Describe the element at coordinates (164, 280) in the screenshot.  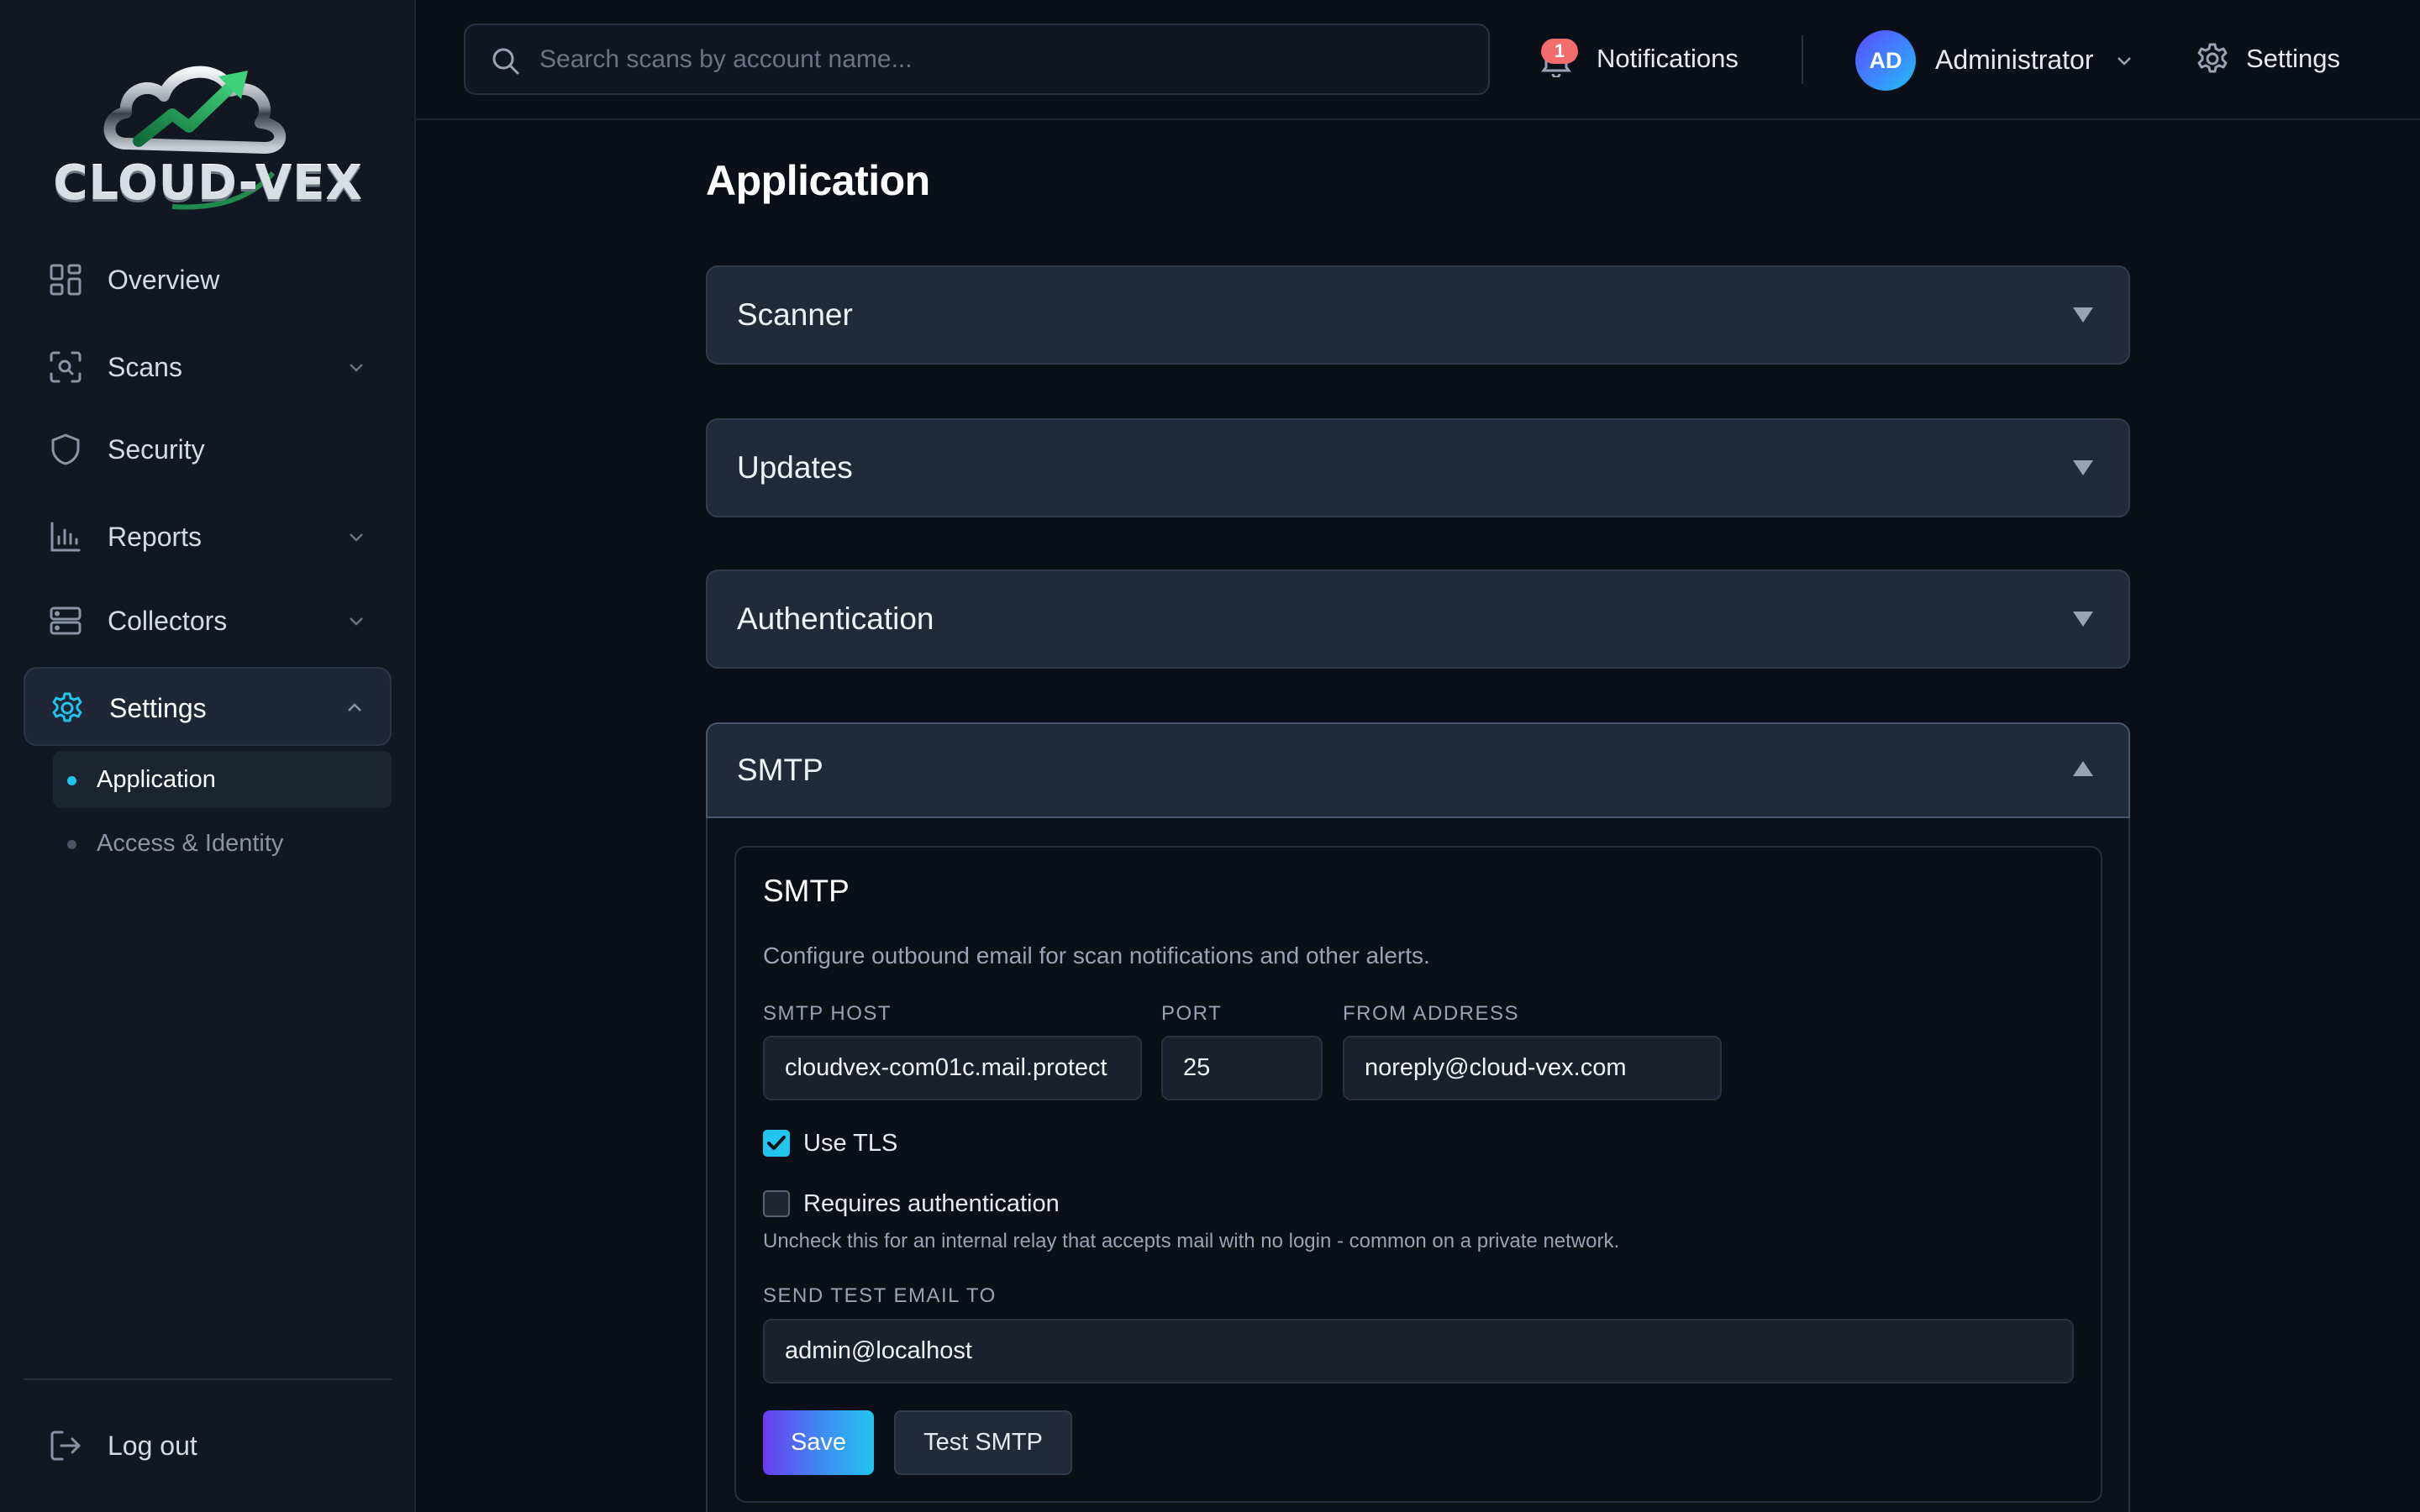
I see `sidebar-item-label: Overview` at that location.